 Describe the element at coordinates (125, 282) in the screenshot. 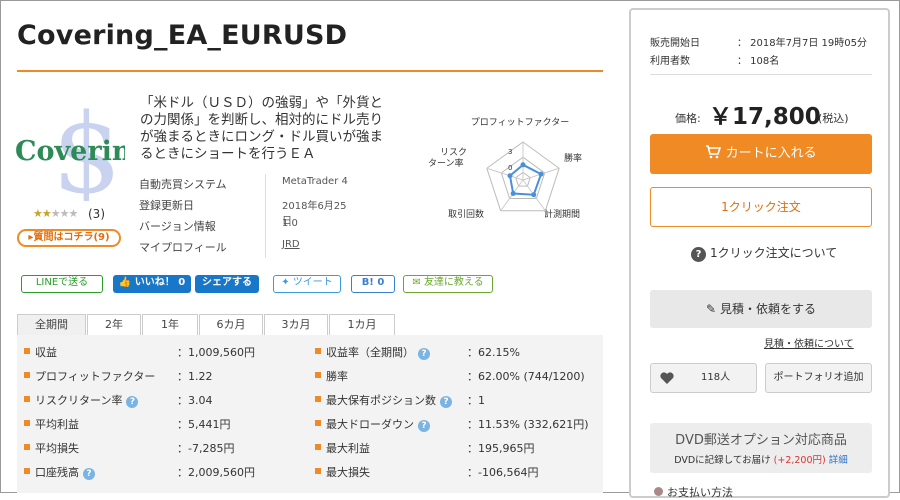

I see `thumbs-up-icon: 👍` at that location.